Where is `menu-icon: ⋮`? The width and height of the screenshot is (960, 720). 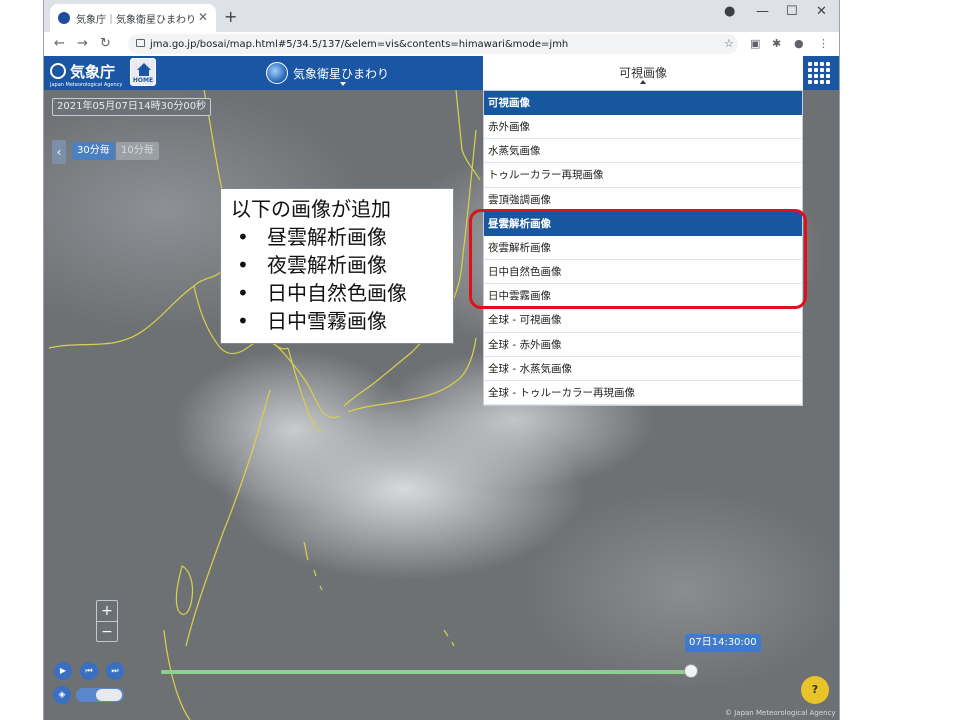
menu-icon: ⋮ is located at coordinates (823, 43).